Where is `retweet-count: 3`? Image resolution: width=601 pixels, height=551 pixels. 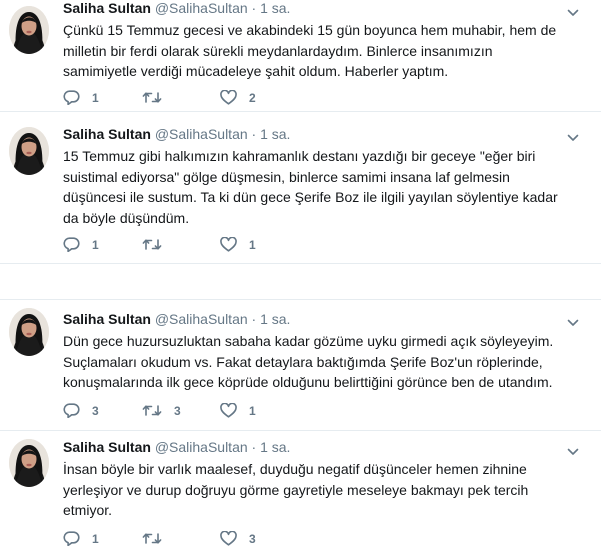
retweet-count: 3 is located at coordinates (177, 410).